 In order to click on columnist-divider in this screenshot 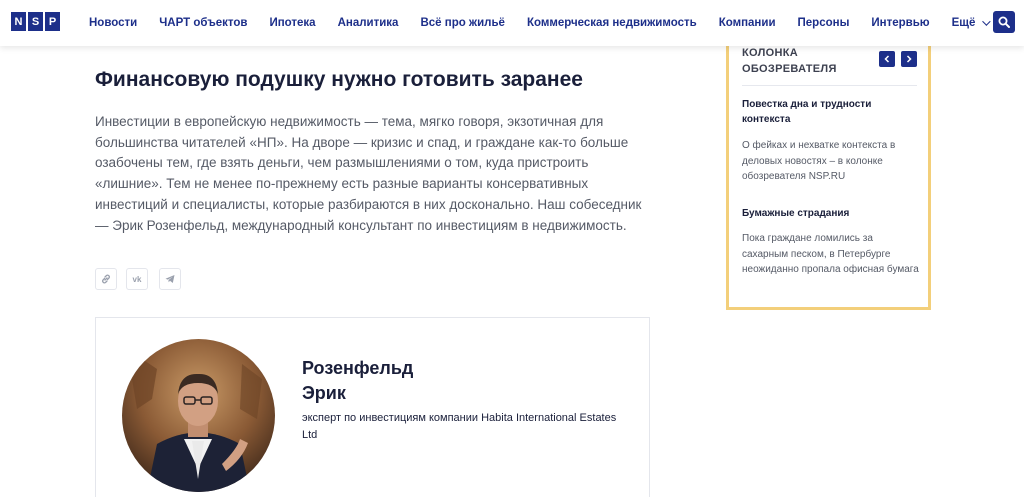, I will do `click(829, 85)`.